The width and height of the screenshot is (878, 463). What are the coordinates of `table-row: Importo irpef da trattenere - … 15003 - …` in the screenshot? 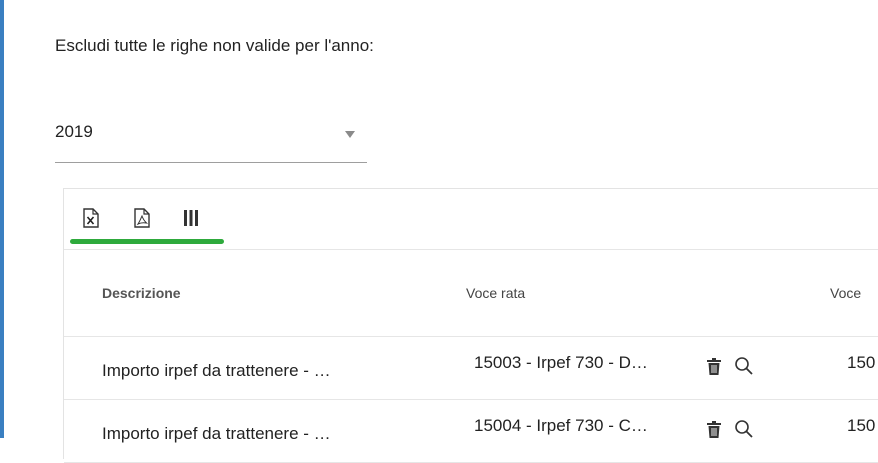 It's located at (471, 368).